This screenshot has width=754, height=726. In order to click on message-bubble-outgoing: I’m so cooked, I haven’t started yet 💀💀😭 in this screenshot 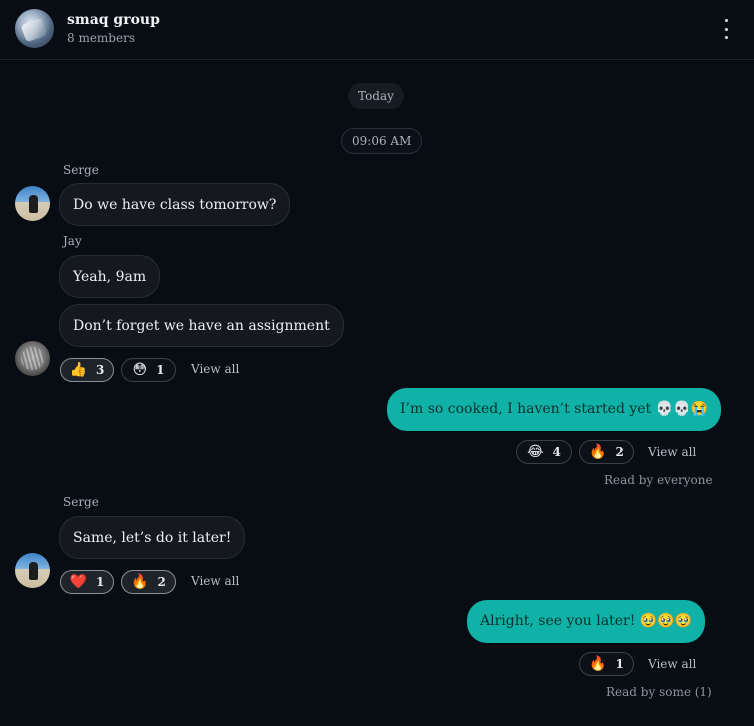, I will do `click(554, 409)`.